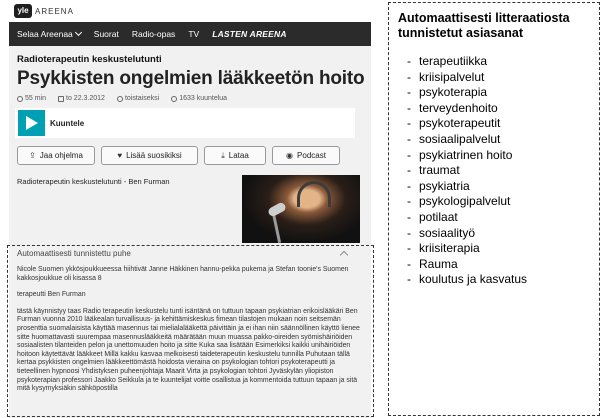 The width and height of the screenshot is (602, 418). I want to click on play-button, so click(31, 123).